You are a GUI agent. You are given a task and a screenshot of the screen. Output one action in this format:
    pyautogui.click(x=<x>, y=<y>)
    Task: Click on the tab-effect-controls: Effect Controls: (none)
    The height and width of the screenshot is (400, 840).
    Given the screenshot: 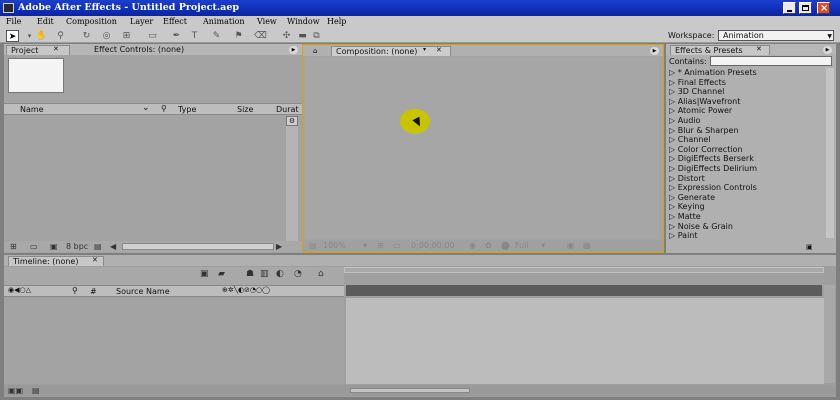 What is the action you would take?
    pyautogui.click(x=139, y=50)
    